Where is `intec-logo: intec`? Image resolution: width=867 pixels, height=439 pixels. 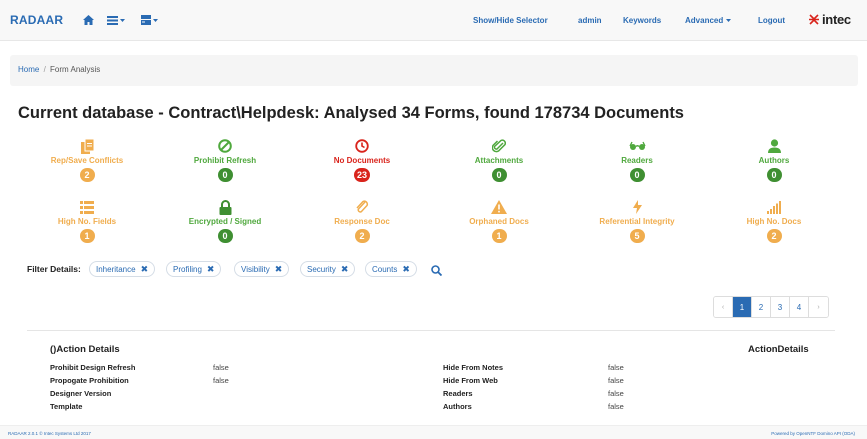
intec-logo: intec is located at coordinates (829, 19).